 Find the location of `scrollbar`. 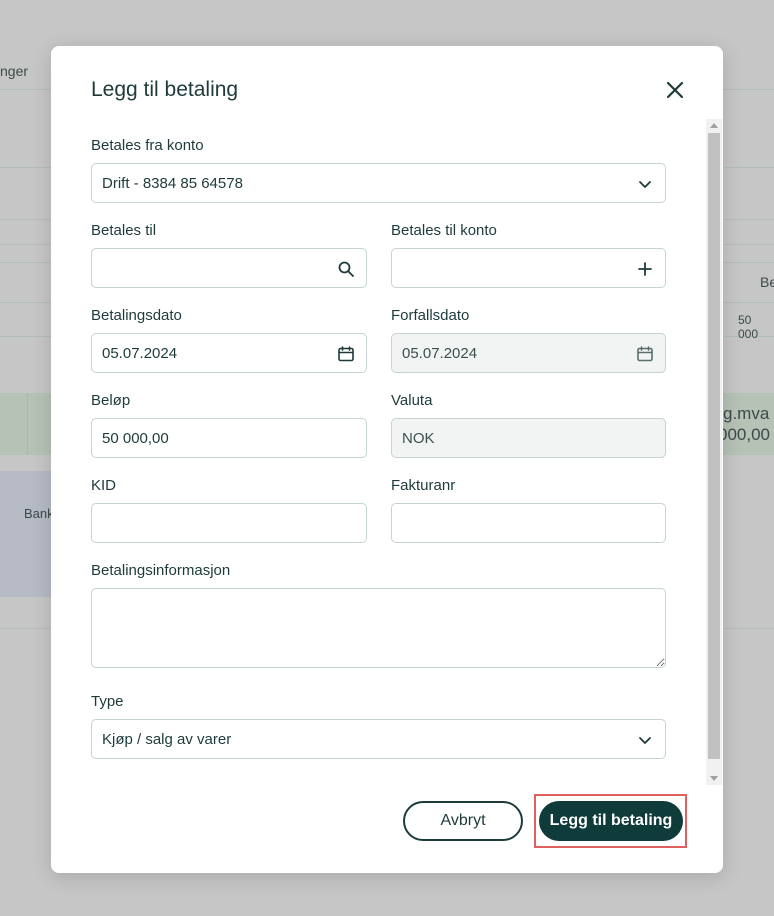

scrollbar is located at coordinates (714, 452).